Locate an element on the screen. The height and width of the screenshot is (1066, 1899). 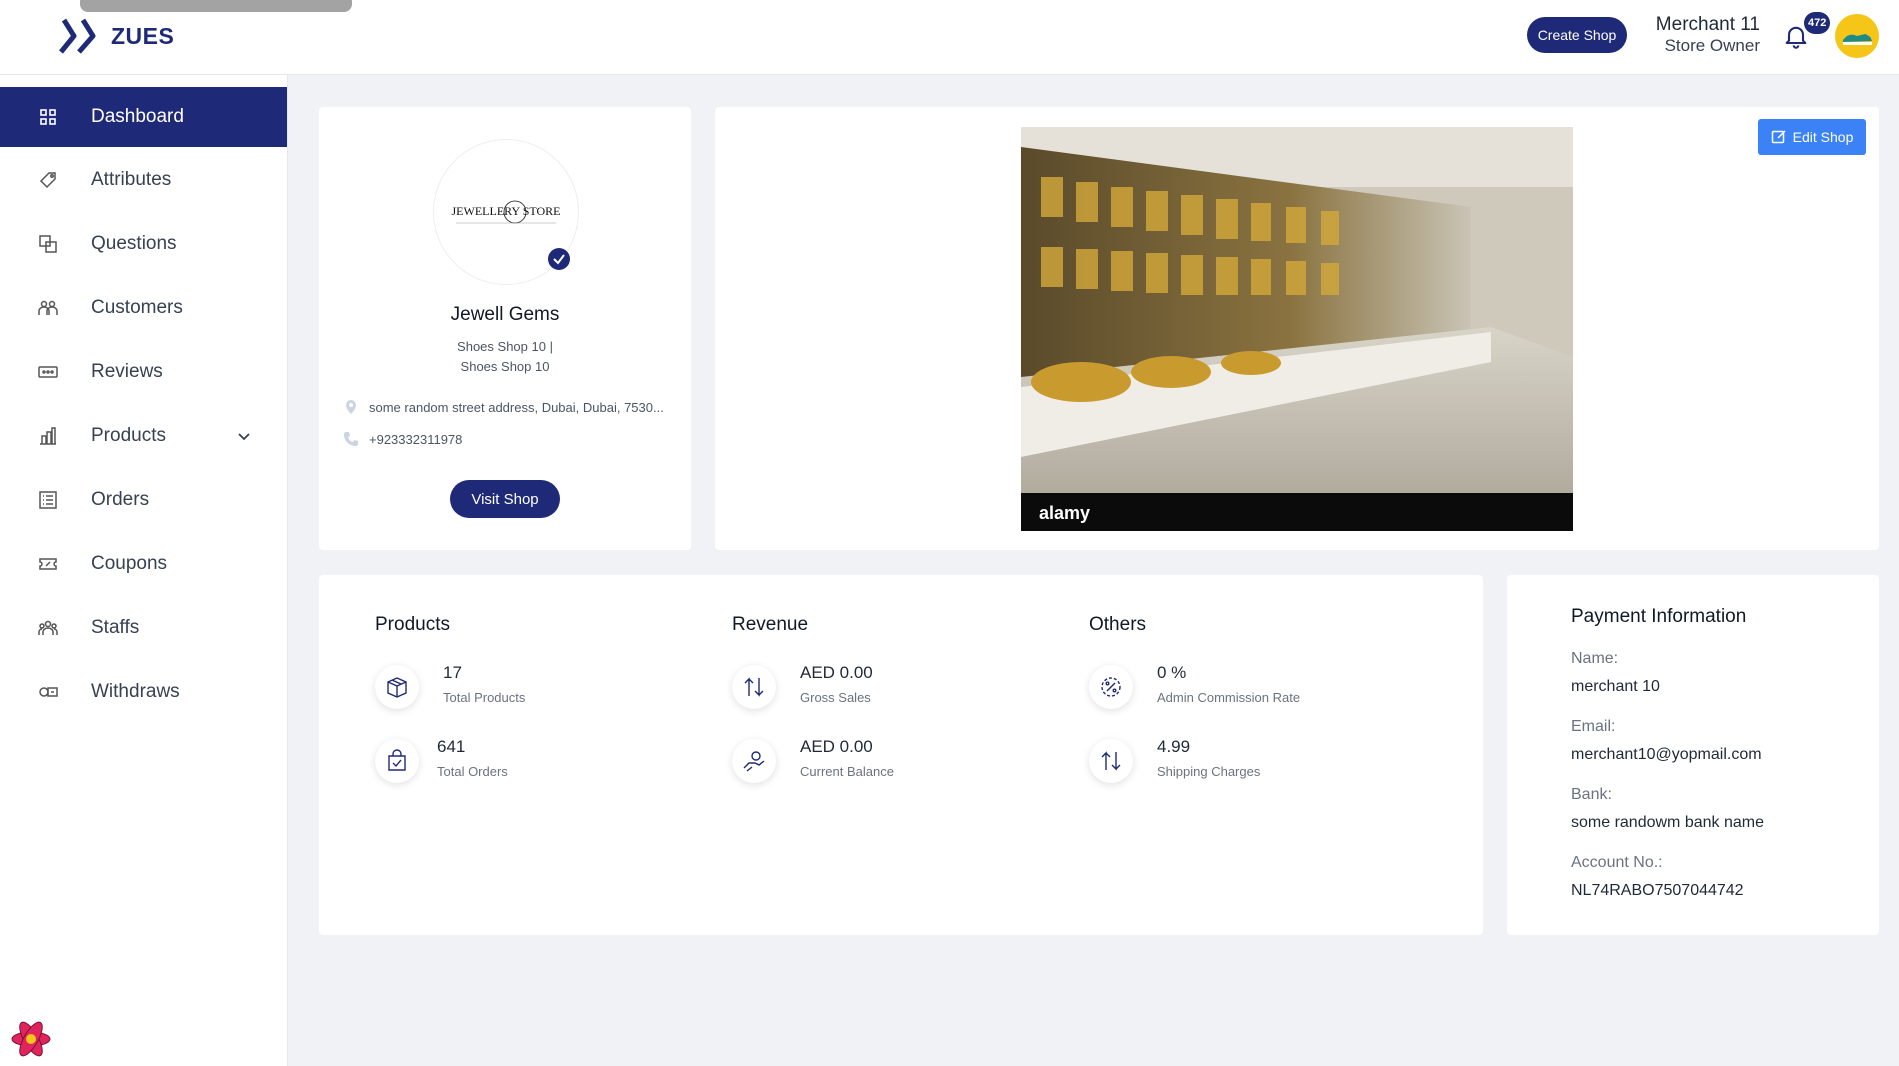
sidebar-item-reviews: Reviews is located at coordinates (143, 372).